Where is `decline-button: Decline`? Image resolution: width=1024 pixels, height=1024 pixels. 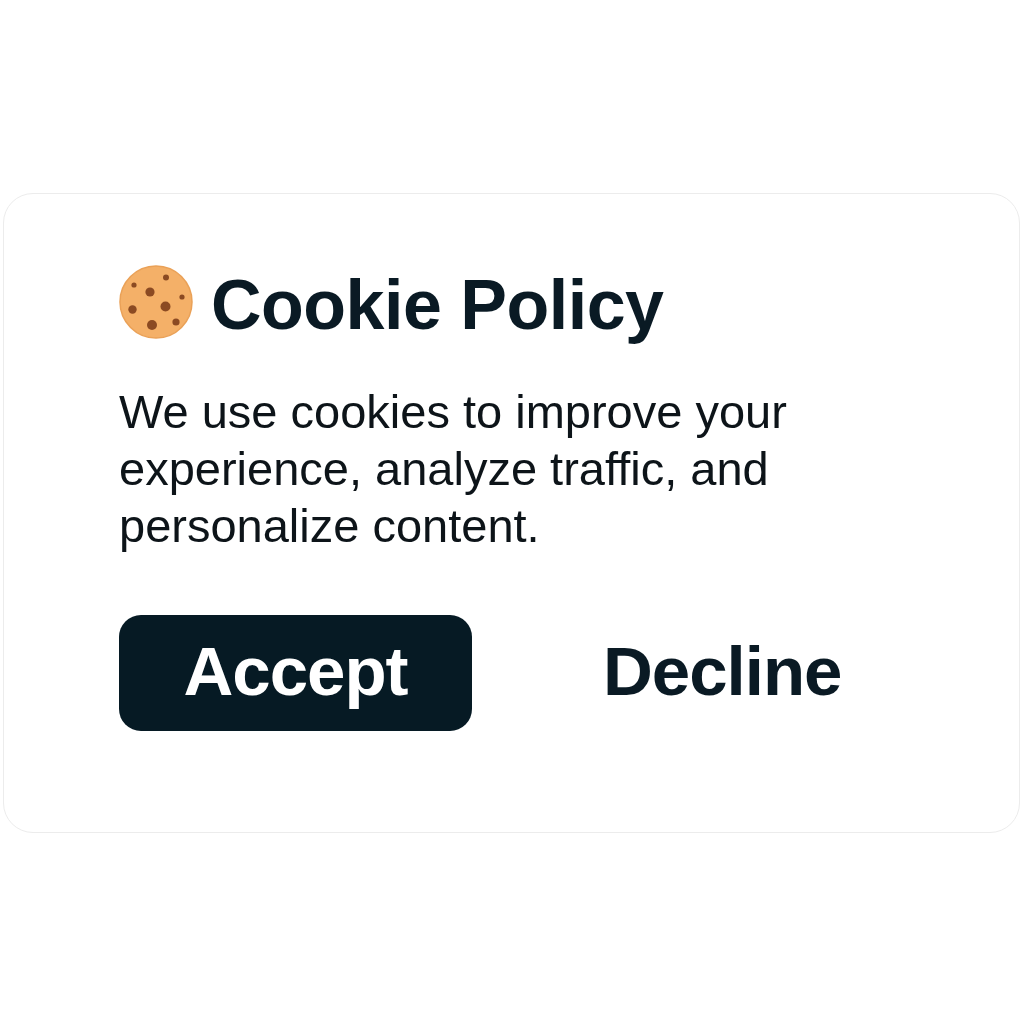
decline-button: Decline is located at coordinates (722, 673).